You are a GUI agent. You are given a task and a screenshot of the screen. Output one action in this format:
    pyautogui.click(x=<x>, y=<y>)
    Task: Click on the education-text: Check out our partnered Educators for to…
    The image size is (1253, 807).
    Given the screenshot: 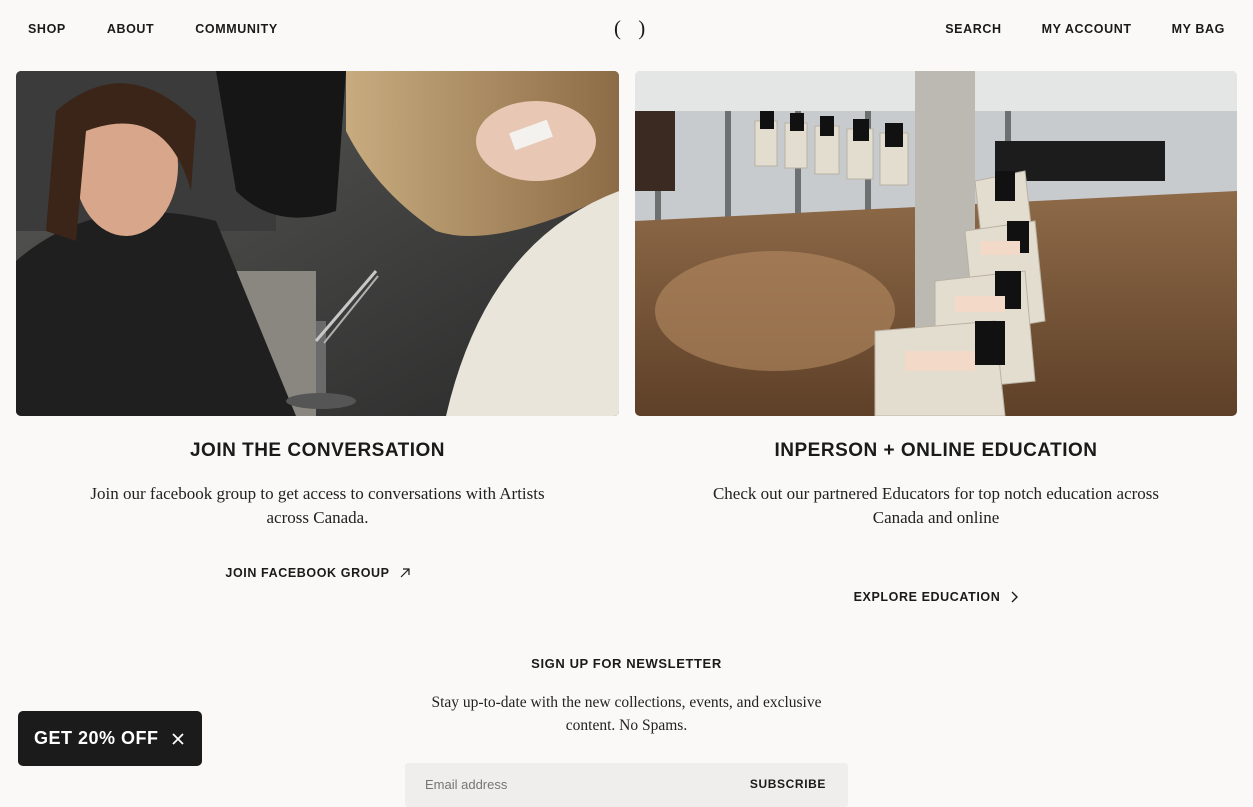 What is the action you would take?
    pyautogui.click(x=936, y=505)
    